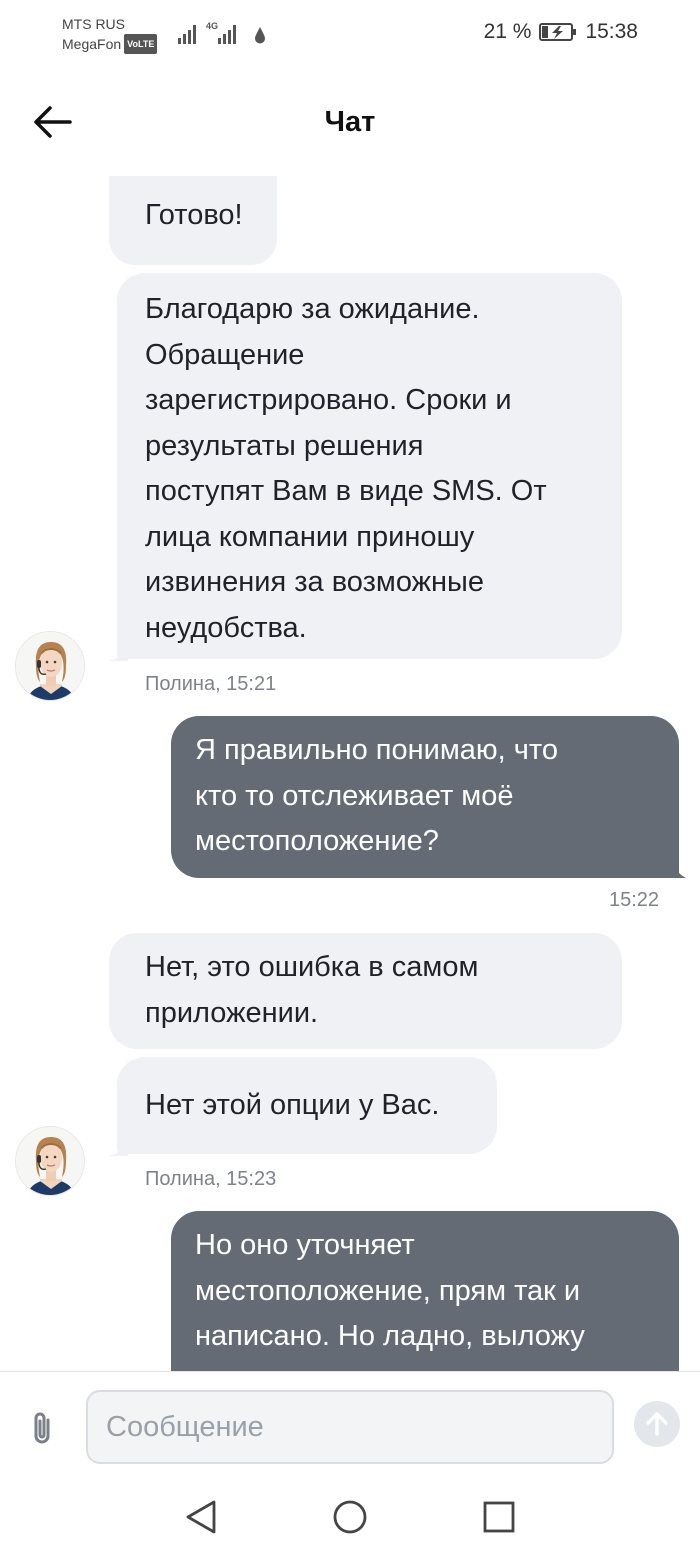 Image resolution: width=700 pixels, height=1556 pixels. Describe the element at coordinates (212, 26) in the screenshot. I see `network-type-label: 4G` at that location.